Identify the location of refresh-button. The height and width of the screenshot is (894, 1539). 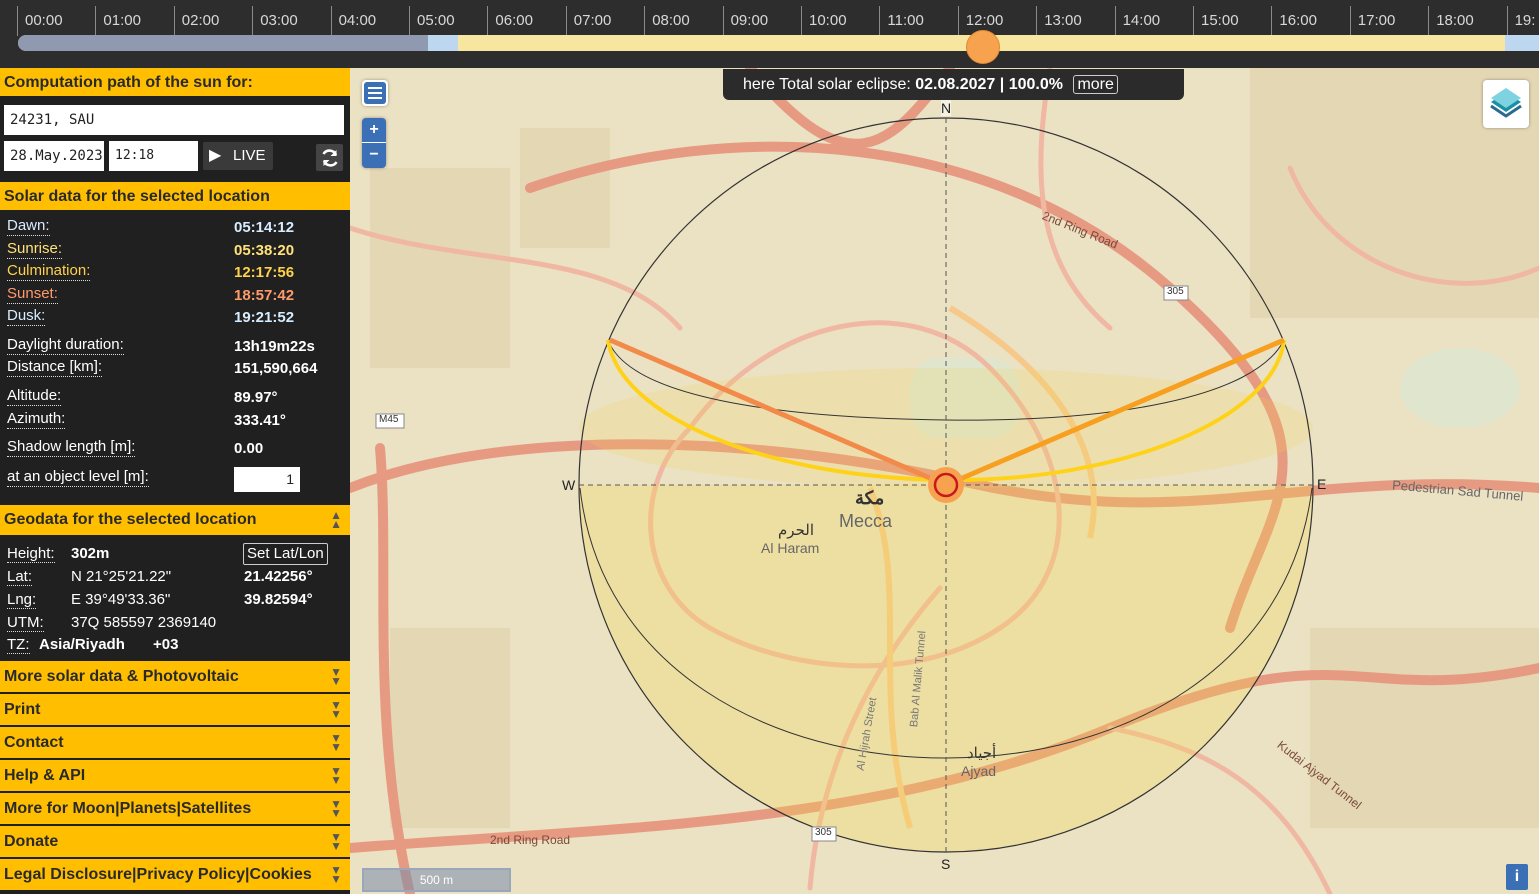
(329, 157).